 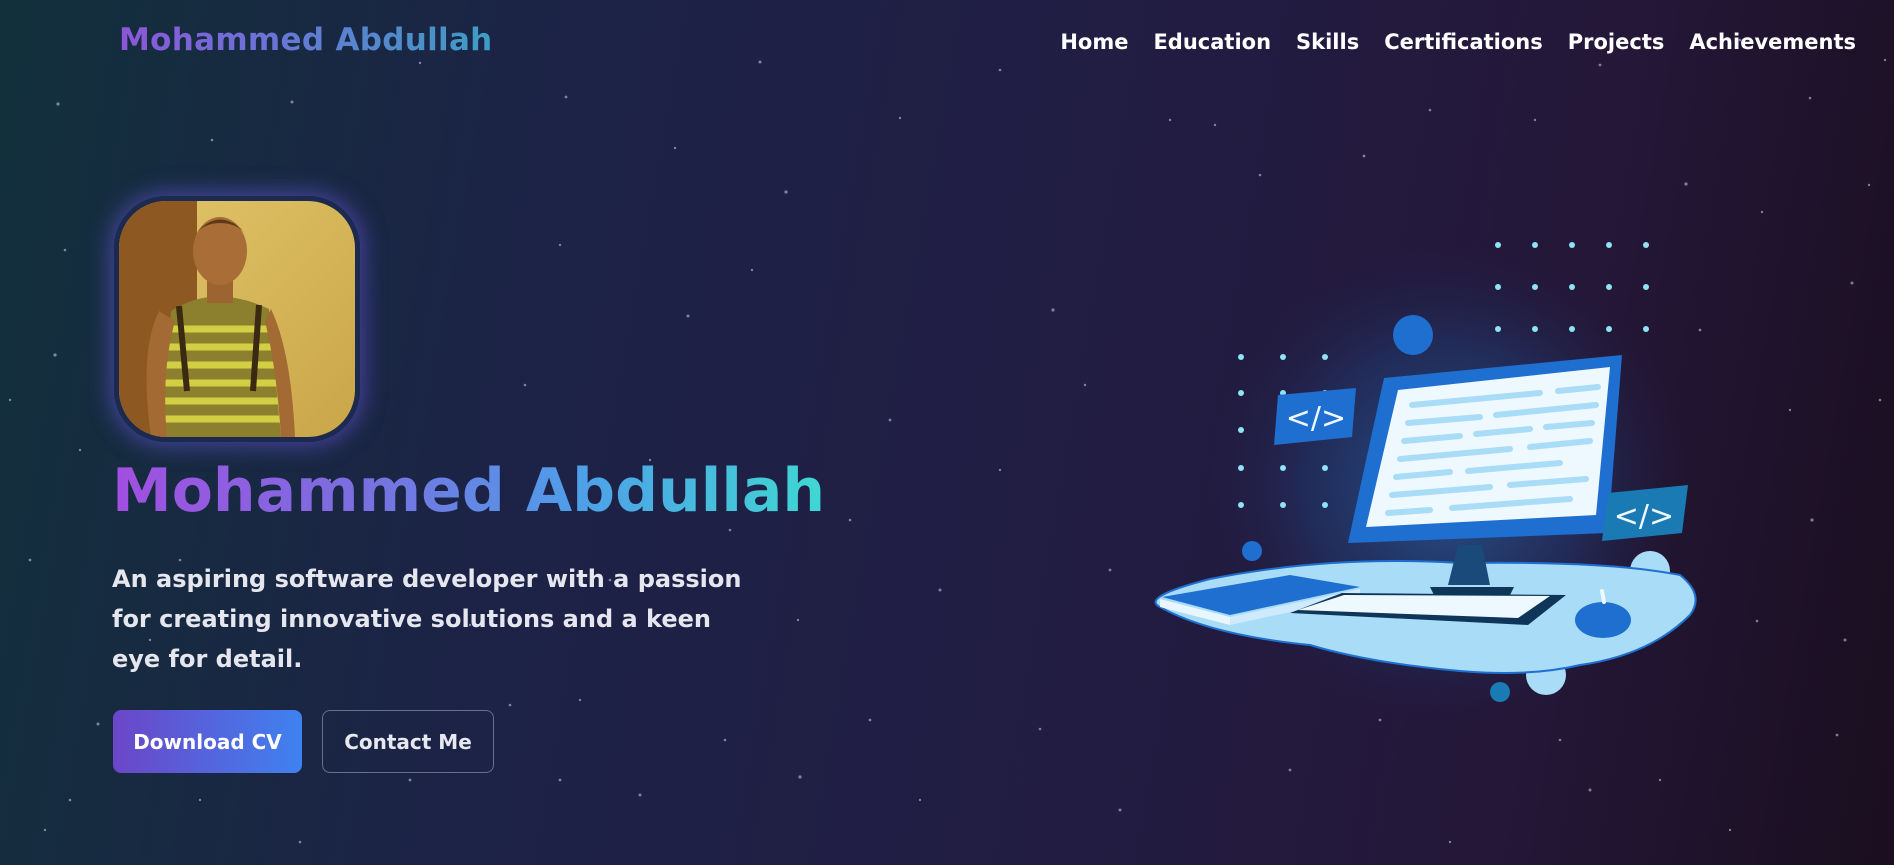 What do you see at coordinates (207, 741) in the screenshot?
I see `download-cv-button: Download CV` at bounding box center [207, 741].